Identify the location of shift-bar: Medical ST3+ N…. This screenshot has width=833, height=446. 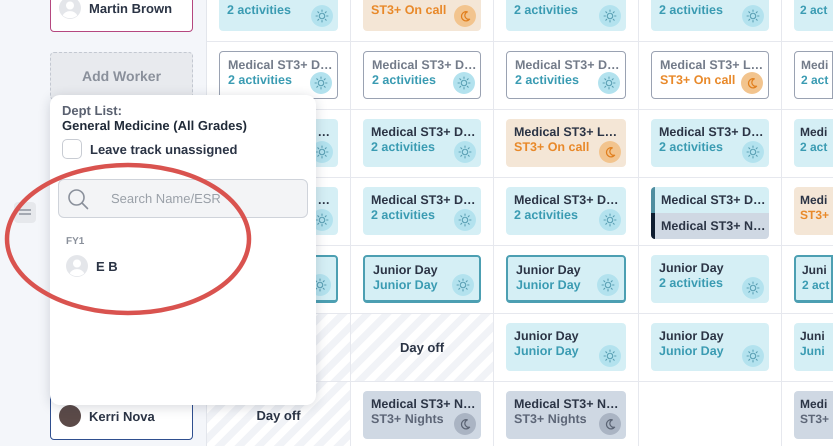
(710, 226).